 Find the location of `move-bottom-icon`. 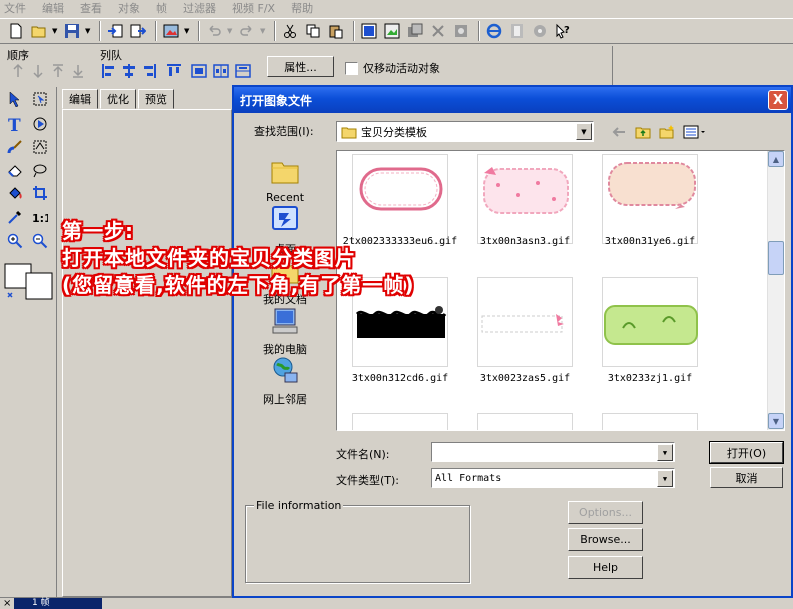

move-bottom-icon is located at coordinates (78, 71).